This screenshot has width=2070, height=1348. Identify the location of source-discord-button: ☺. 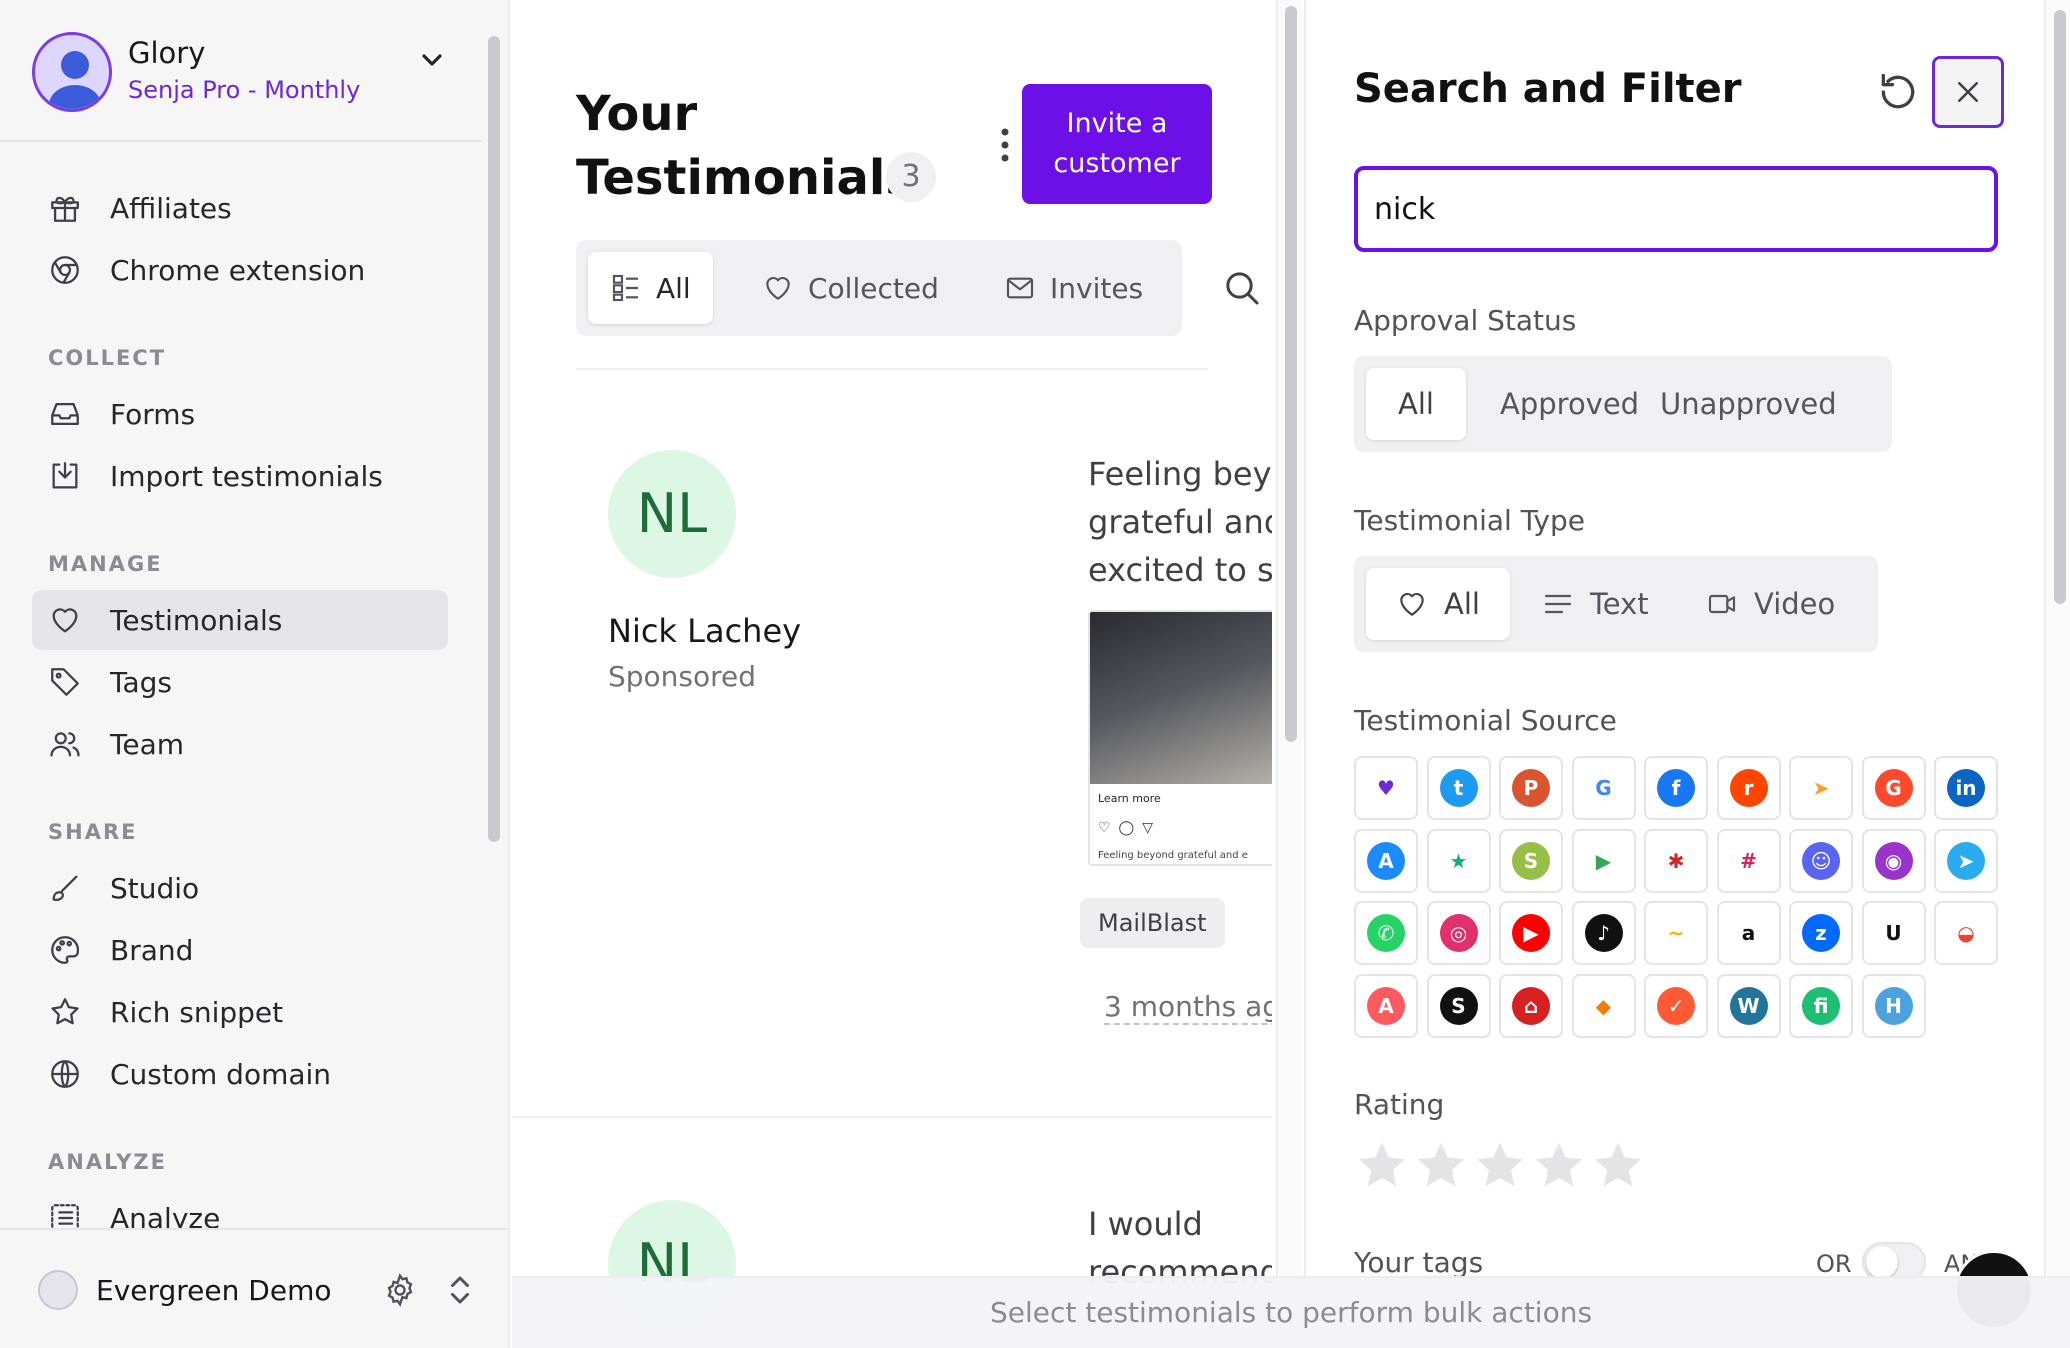
(1821, 860).